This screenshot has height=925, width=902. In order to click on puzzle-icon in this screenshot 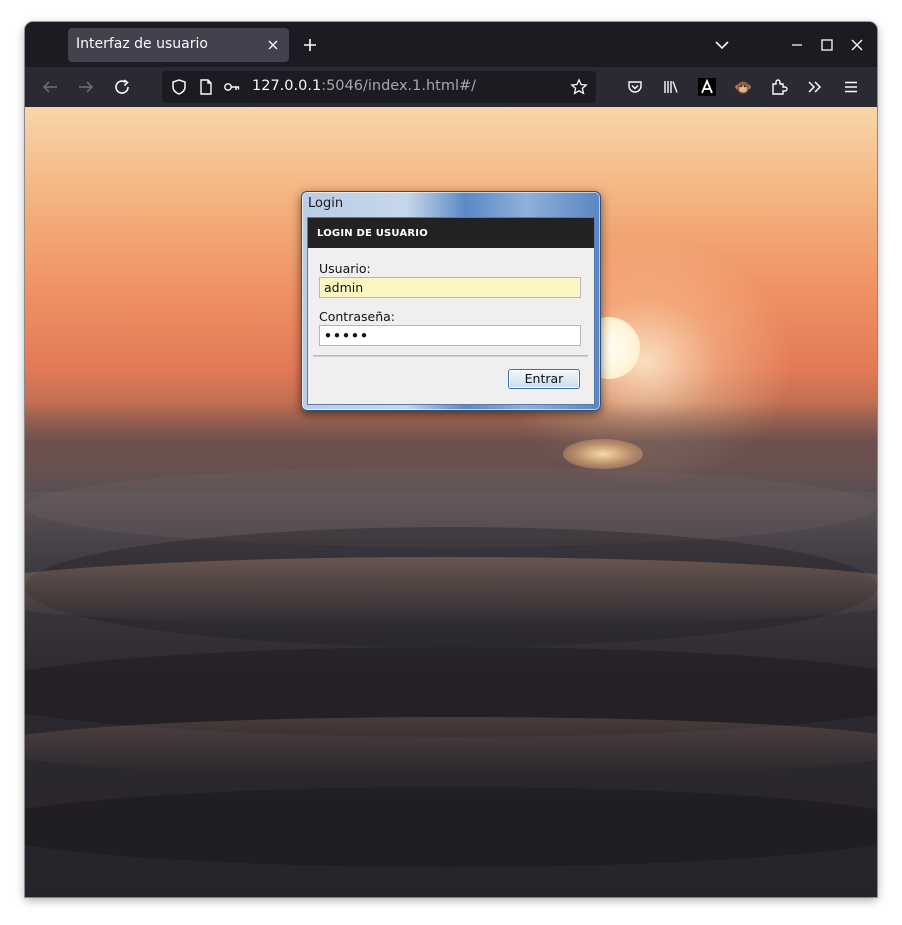, I will do `click(779, 87)`.